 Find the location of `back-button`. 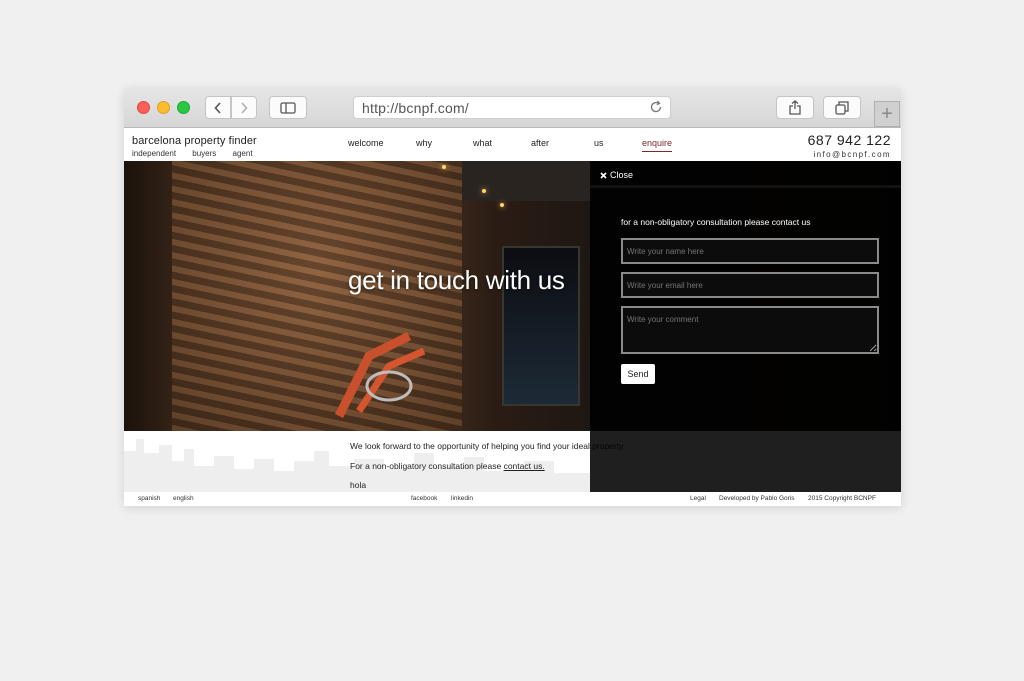

back-button is located at coordinates (218, 107).